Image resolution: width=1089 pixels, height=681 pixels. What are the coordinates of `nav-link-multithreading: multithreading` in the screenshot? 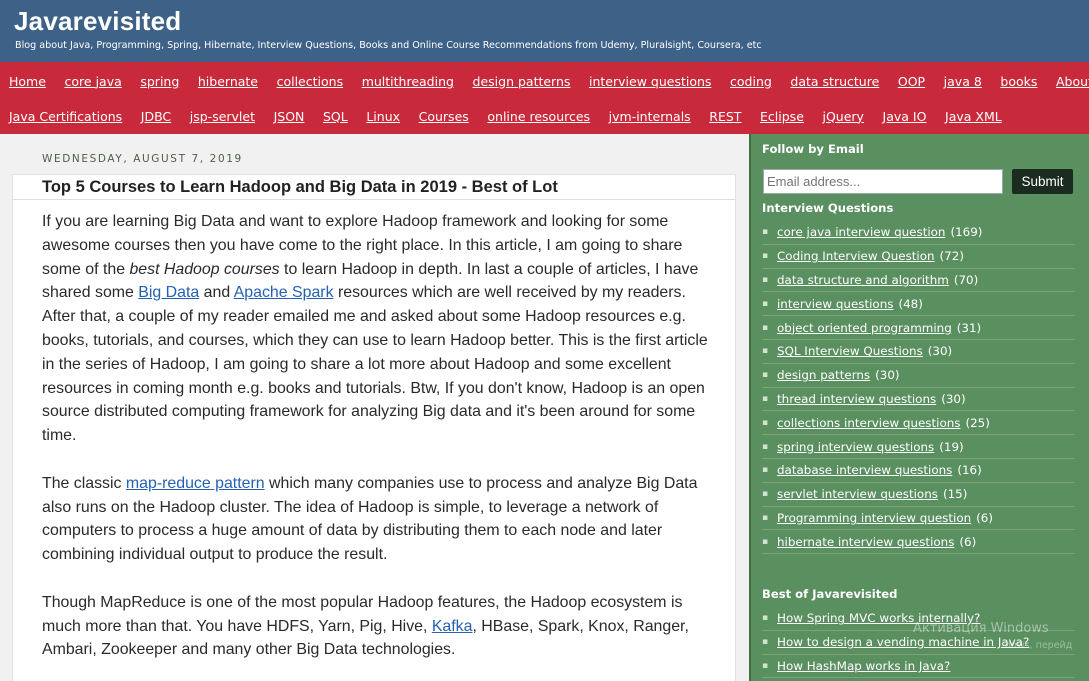 It's located at (408, 81).